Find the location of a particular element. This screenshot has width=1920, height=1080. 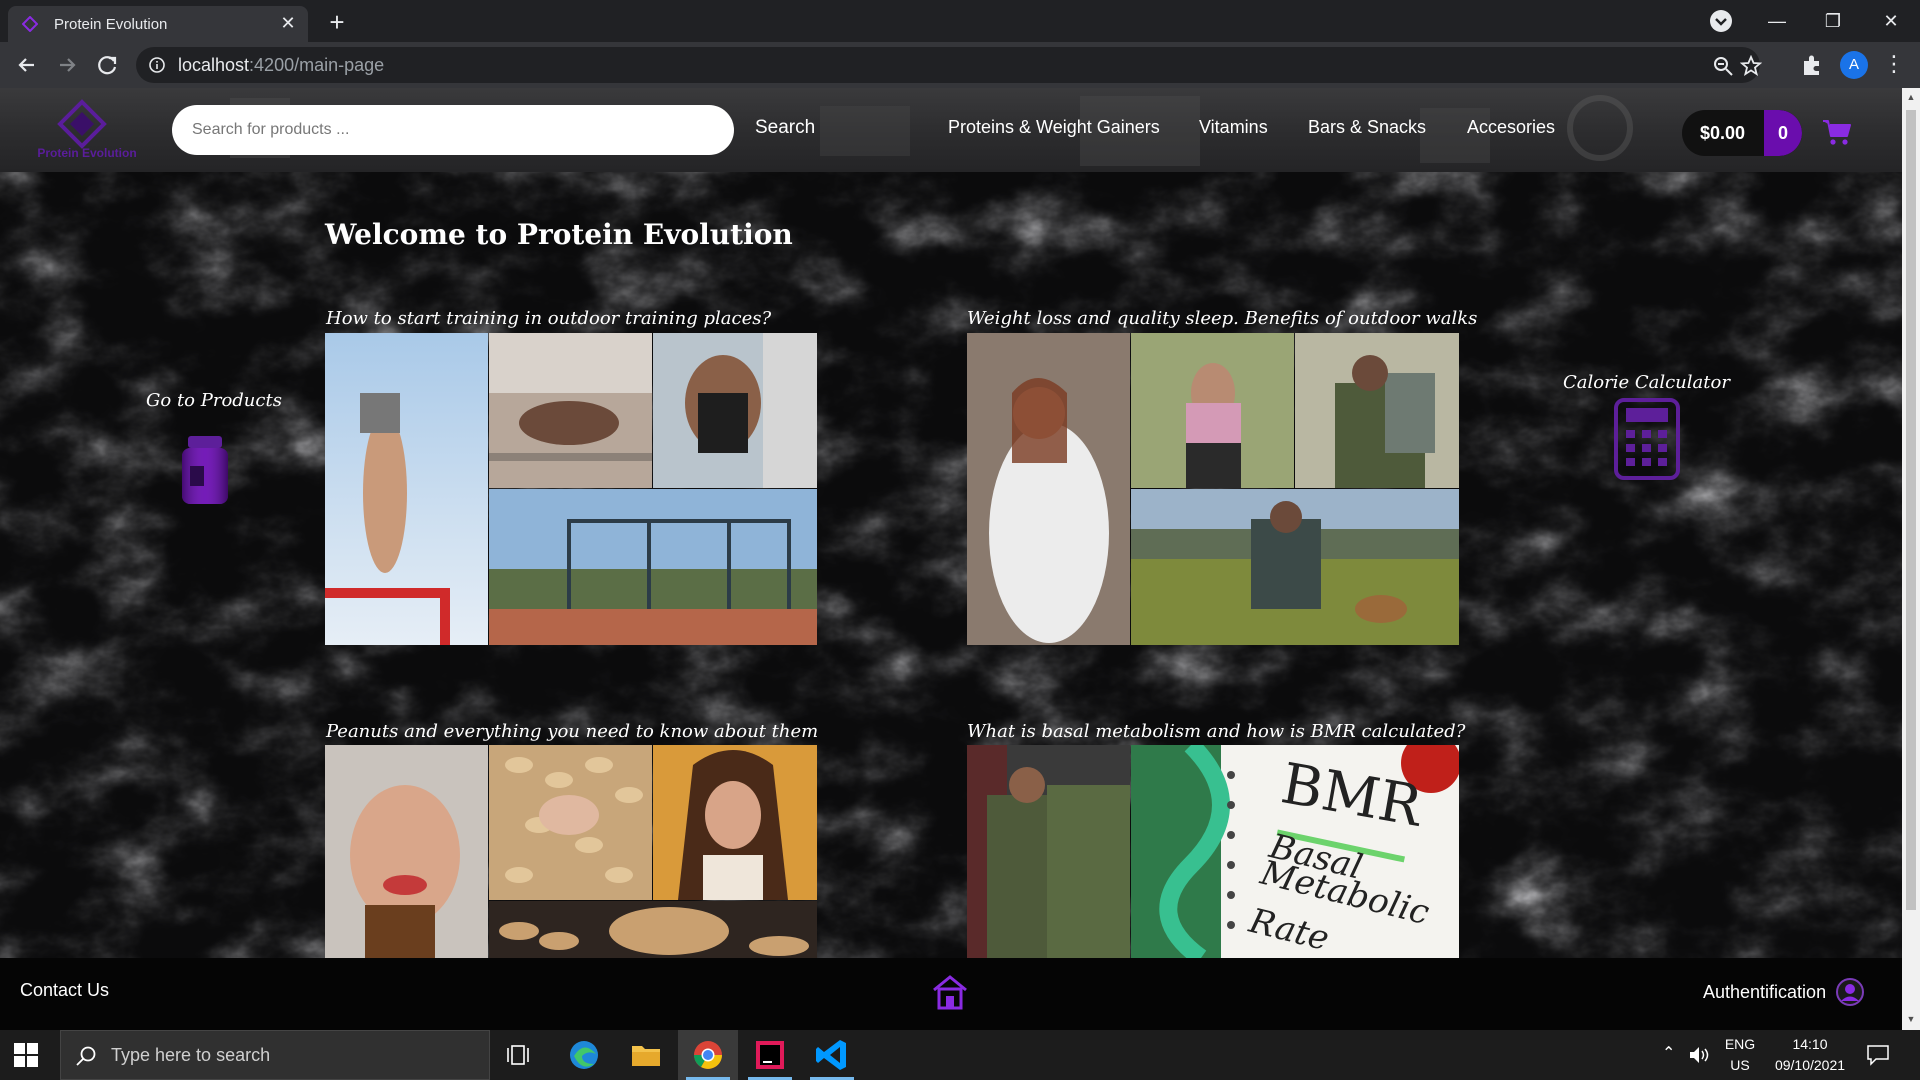

address-bar: localhost:4200/main-page is located at coordinates (949, 65).